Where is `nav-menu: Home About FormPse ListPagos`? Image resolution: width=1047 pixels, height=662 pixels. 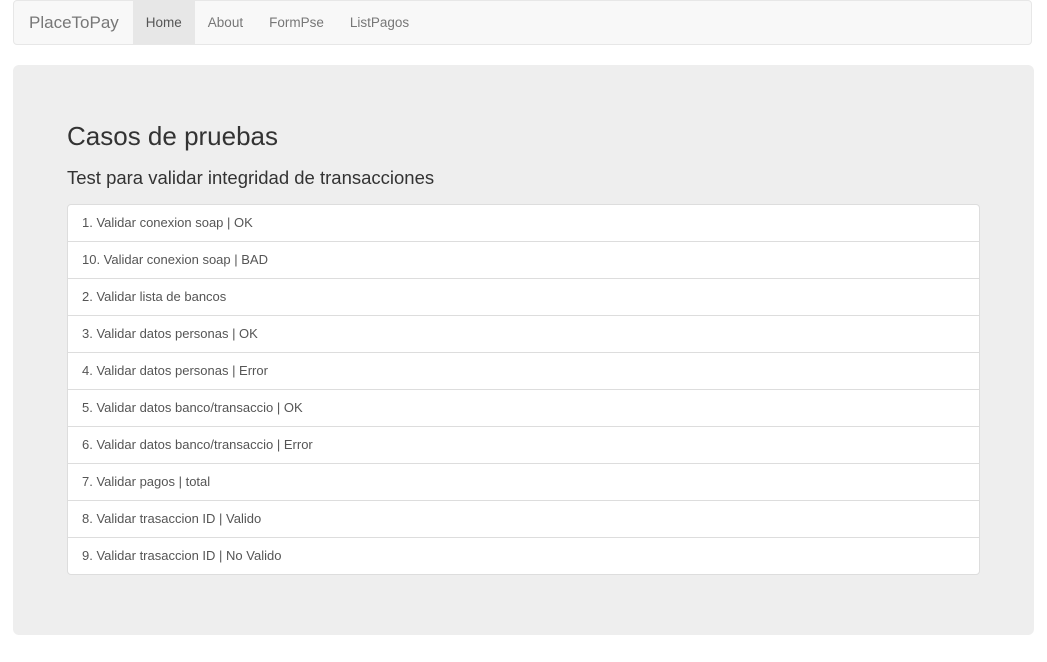 nav-menu: Home About FormPse ListPagos is located at coordinates (277, 22).